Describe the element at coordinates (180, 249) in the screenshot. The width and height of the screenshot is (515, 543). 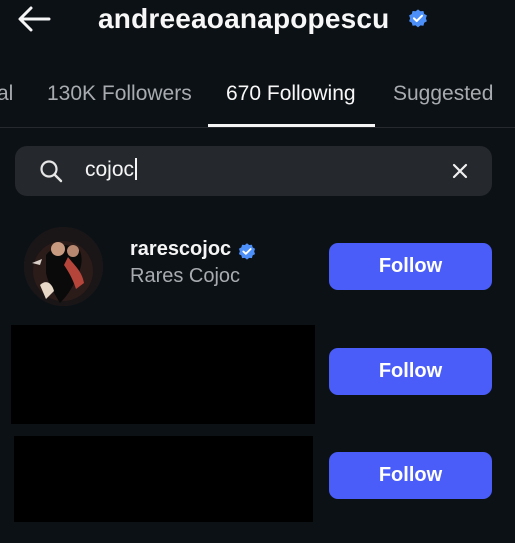
I see `username: rarescojoc` at that location.